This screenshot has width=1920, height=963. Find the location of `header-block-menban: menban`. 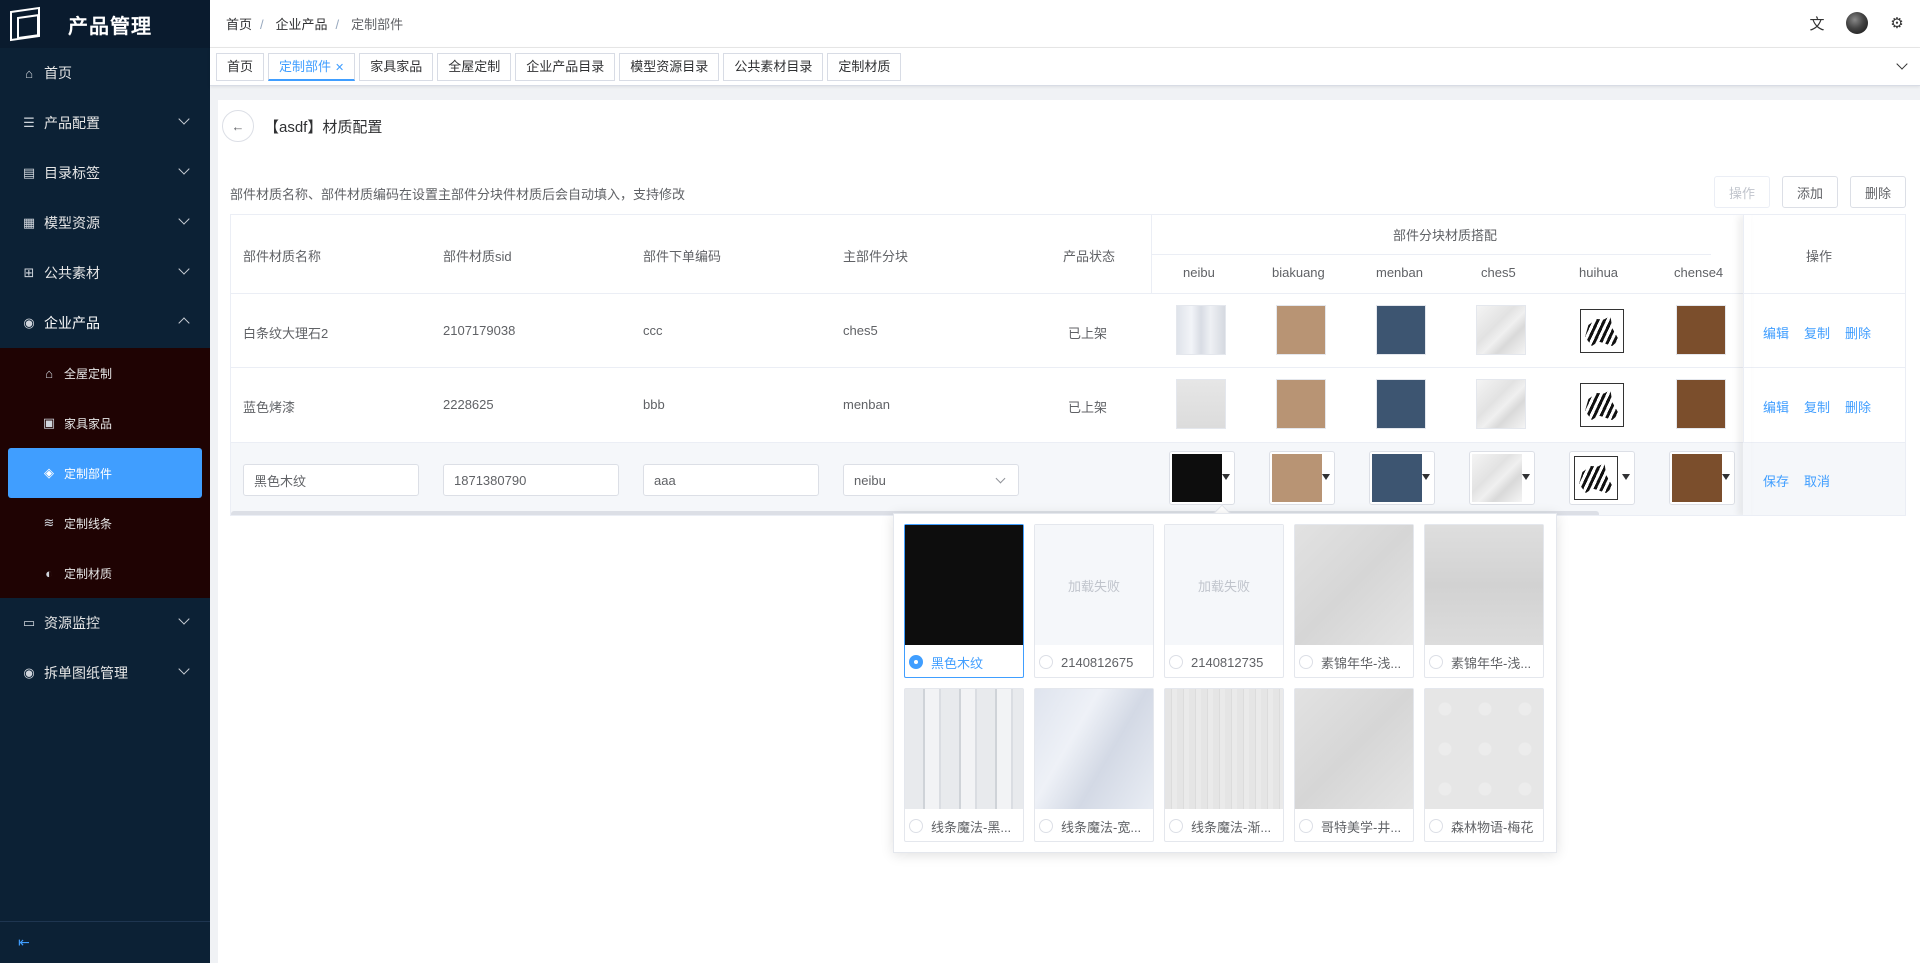

header-block-menban: menban is located at coordinates (1399, 272).